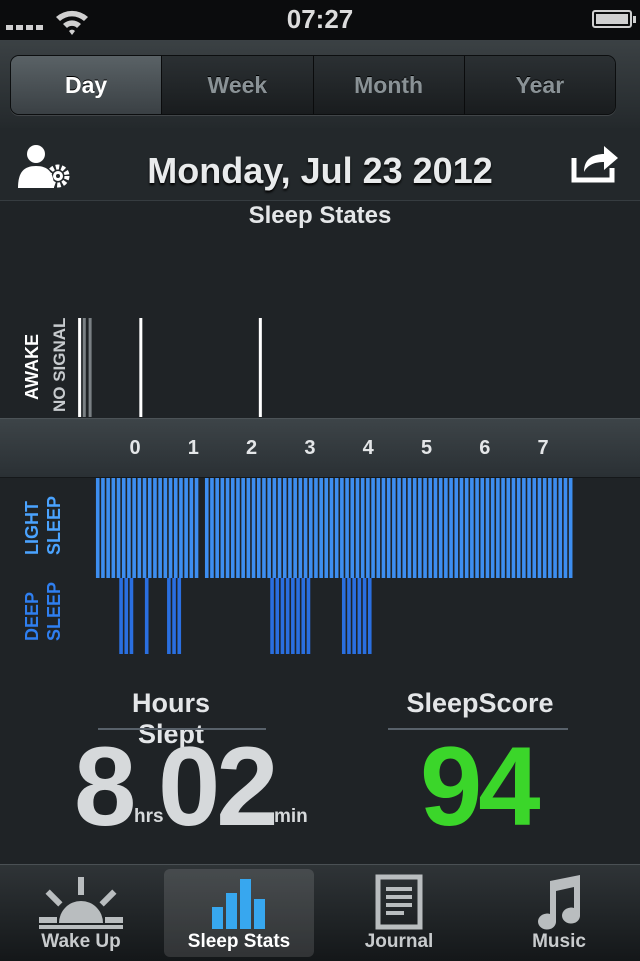 This screenshot has height=961, width=640. What do you see at coordinates (239, 941) in the screenshot?
I see `tab-sleep-stats-label: Sleep Stats` at bounding box center [239, 941].